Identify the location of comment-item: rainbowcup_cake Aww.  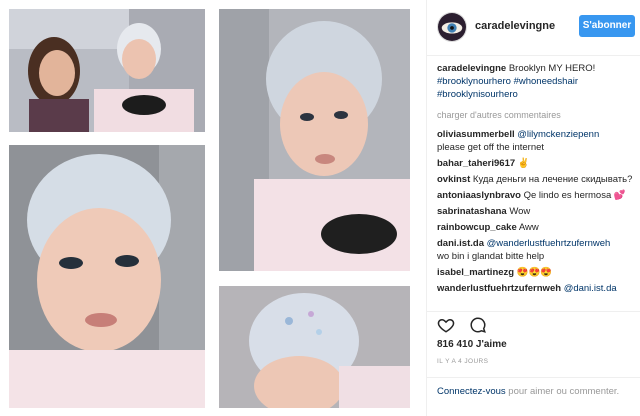
(536, 227).